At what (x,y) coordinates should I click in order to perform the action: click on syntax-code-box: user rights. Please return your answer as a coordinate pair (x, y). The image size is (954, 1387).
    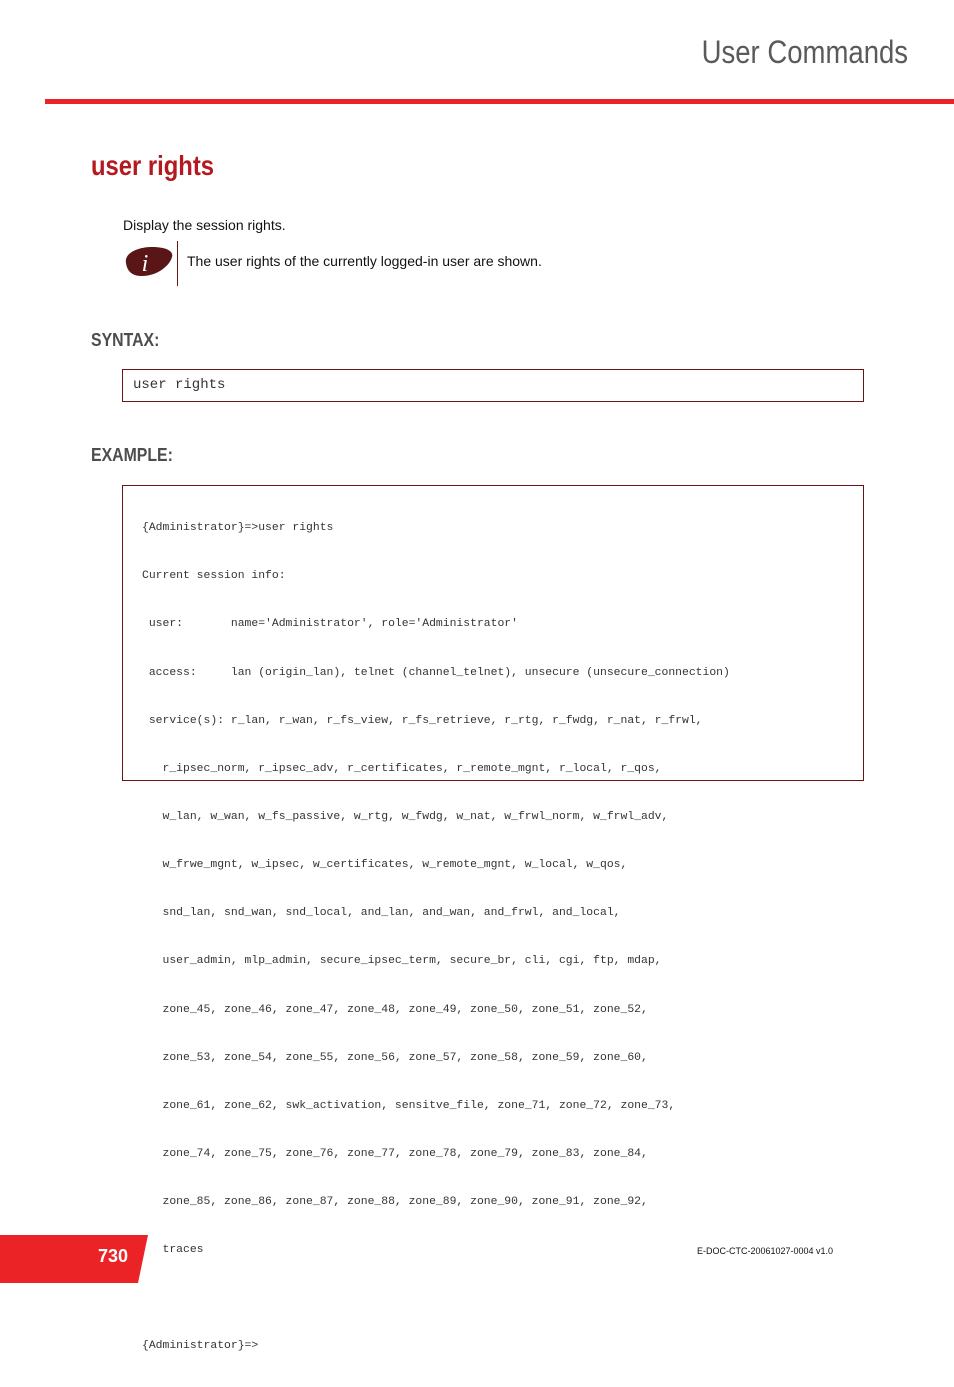
    Looking at the image, I should click on (493, 385).